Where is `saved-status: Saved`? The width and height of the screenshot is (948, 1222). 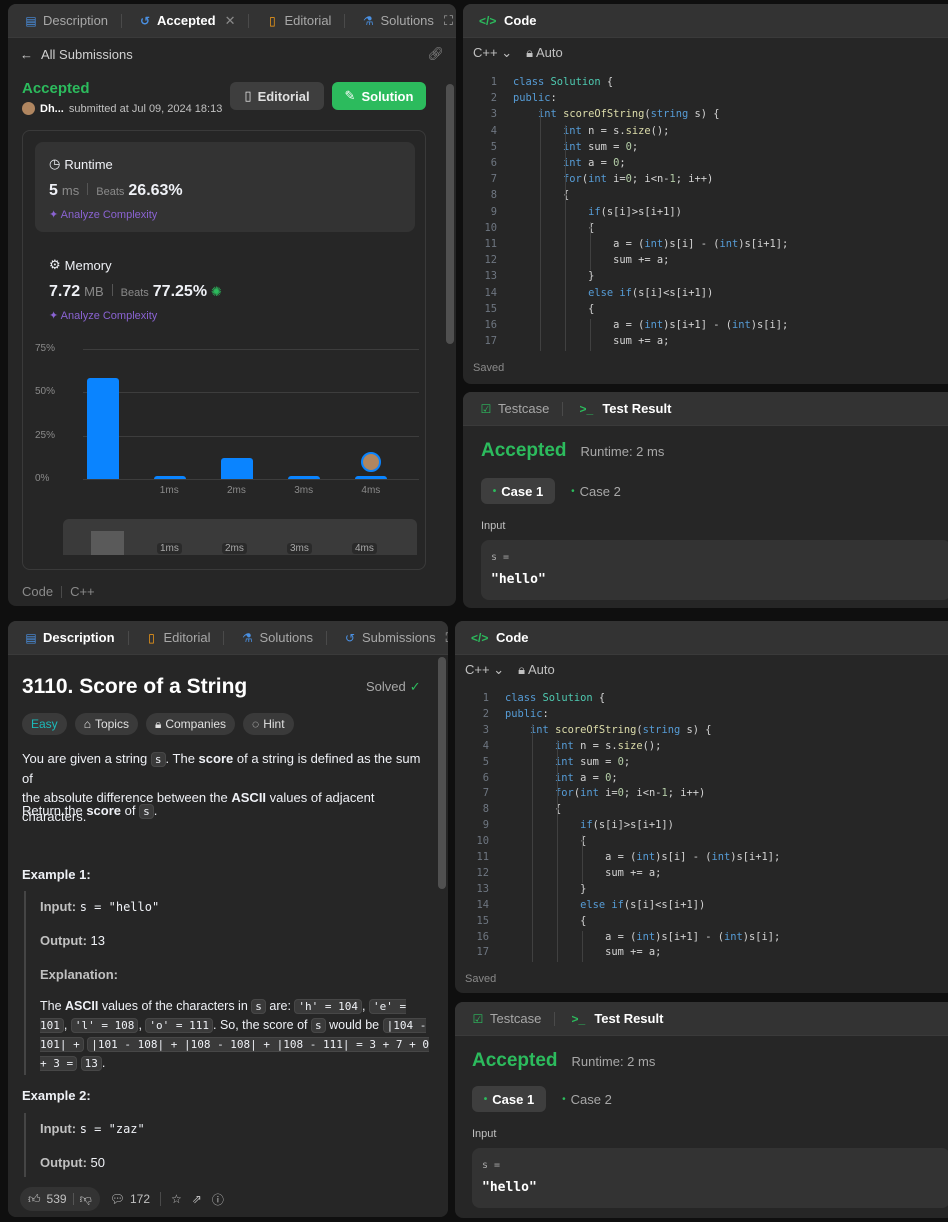
saved-status: Saved is located at coordinates (481, 979).